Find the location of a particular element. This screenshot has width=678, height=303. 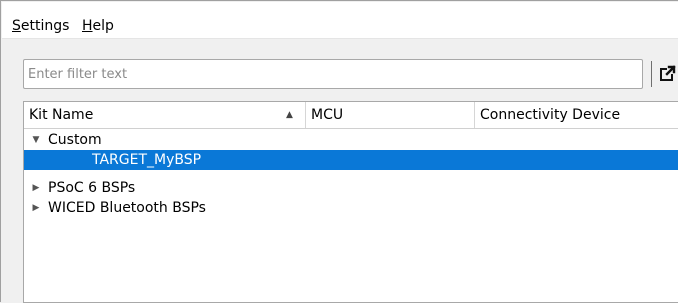

tree-row-custom: ▼ Custom is located at coordinates (351, 140).